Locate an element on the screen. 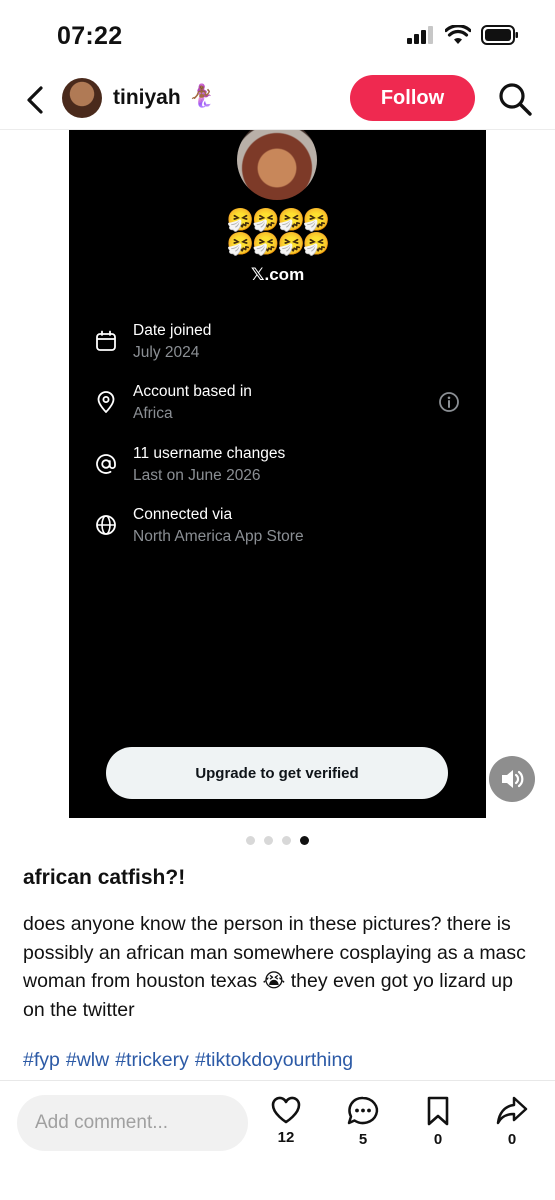  comment-input is located at coordinates (132, 1123).